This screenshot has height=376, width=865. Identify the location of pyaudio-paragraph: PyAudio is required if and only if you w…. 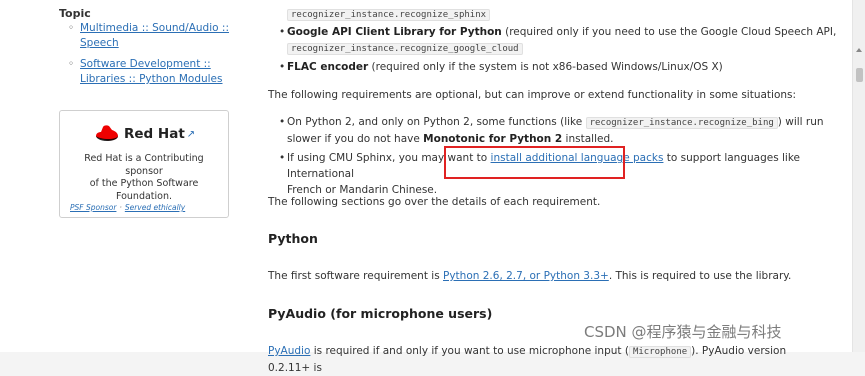
(527, 359).